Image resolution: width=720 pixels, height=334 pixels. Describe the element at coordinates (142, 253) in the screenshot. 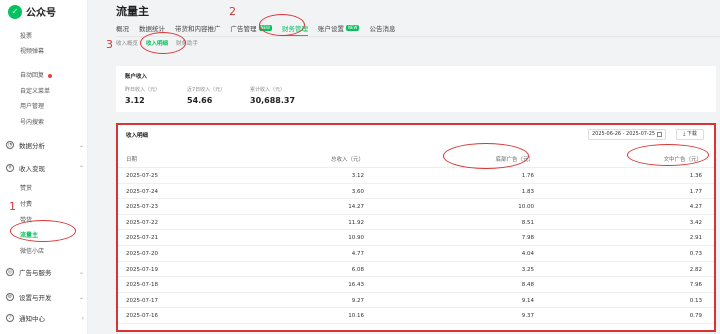

I see `cell-date: 2025-07-20` at that location.